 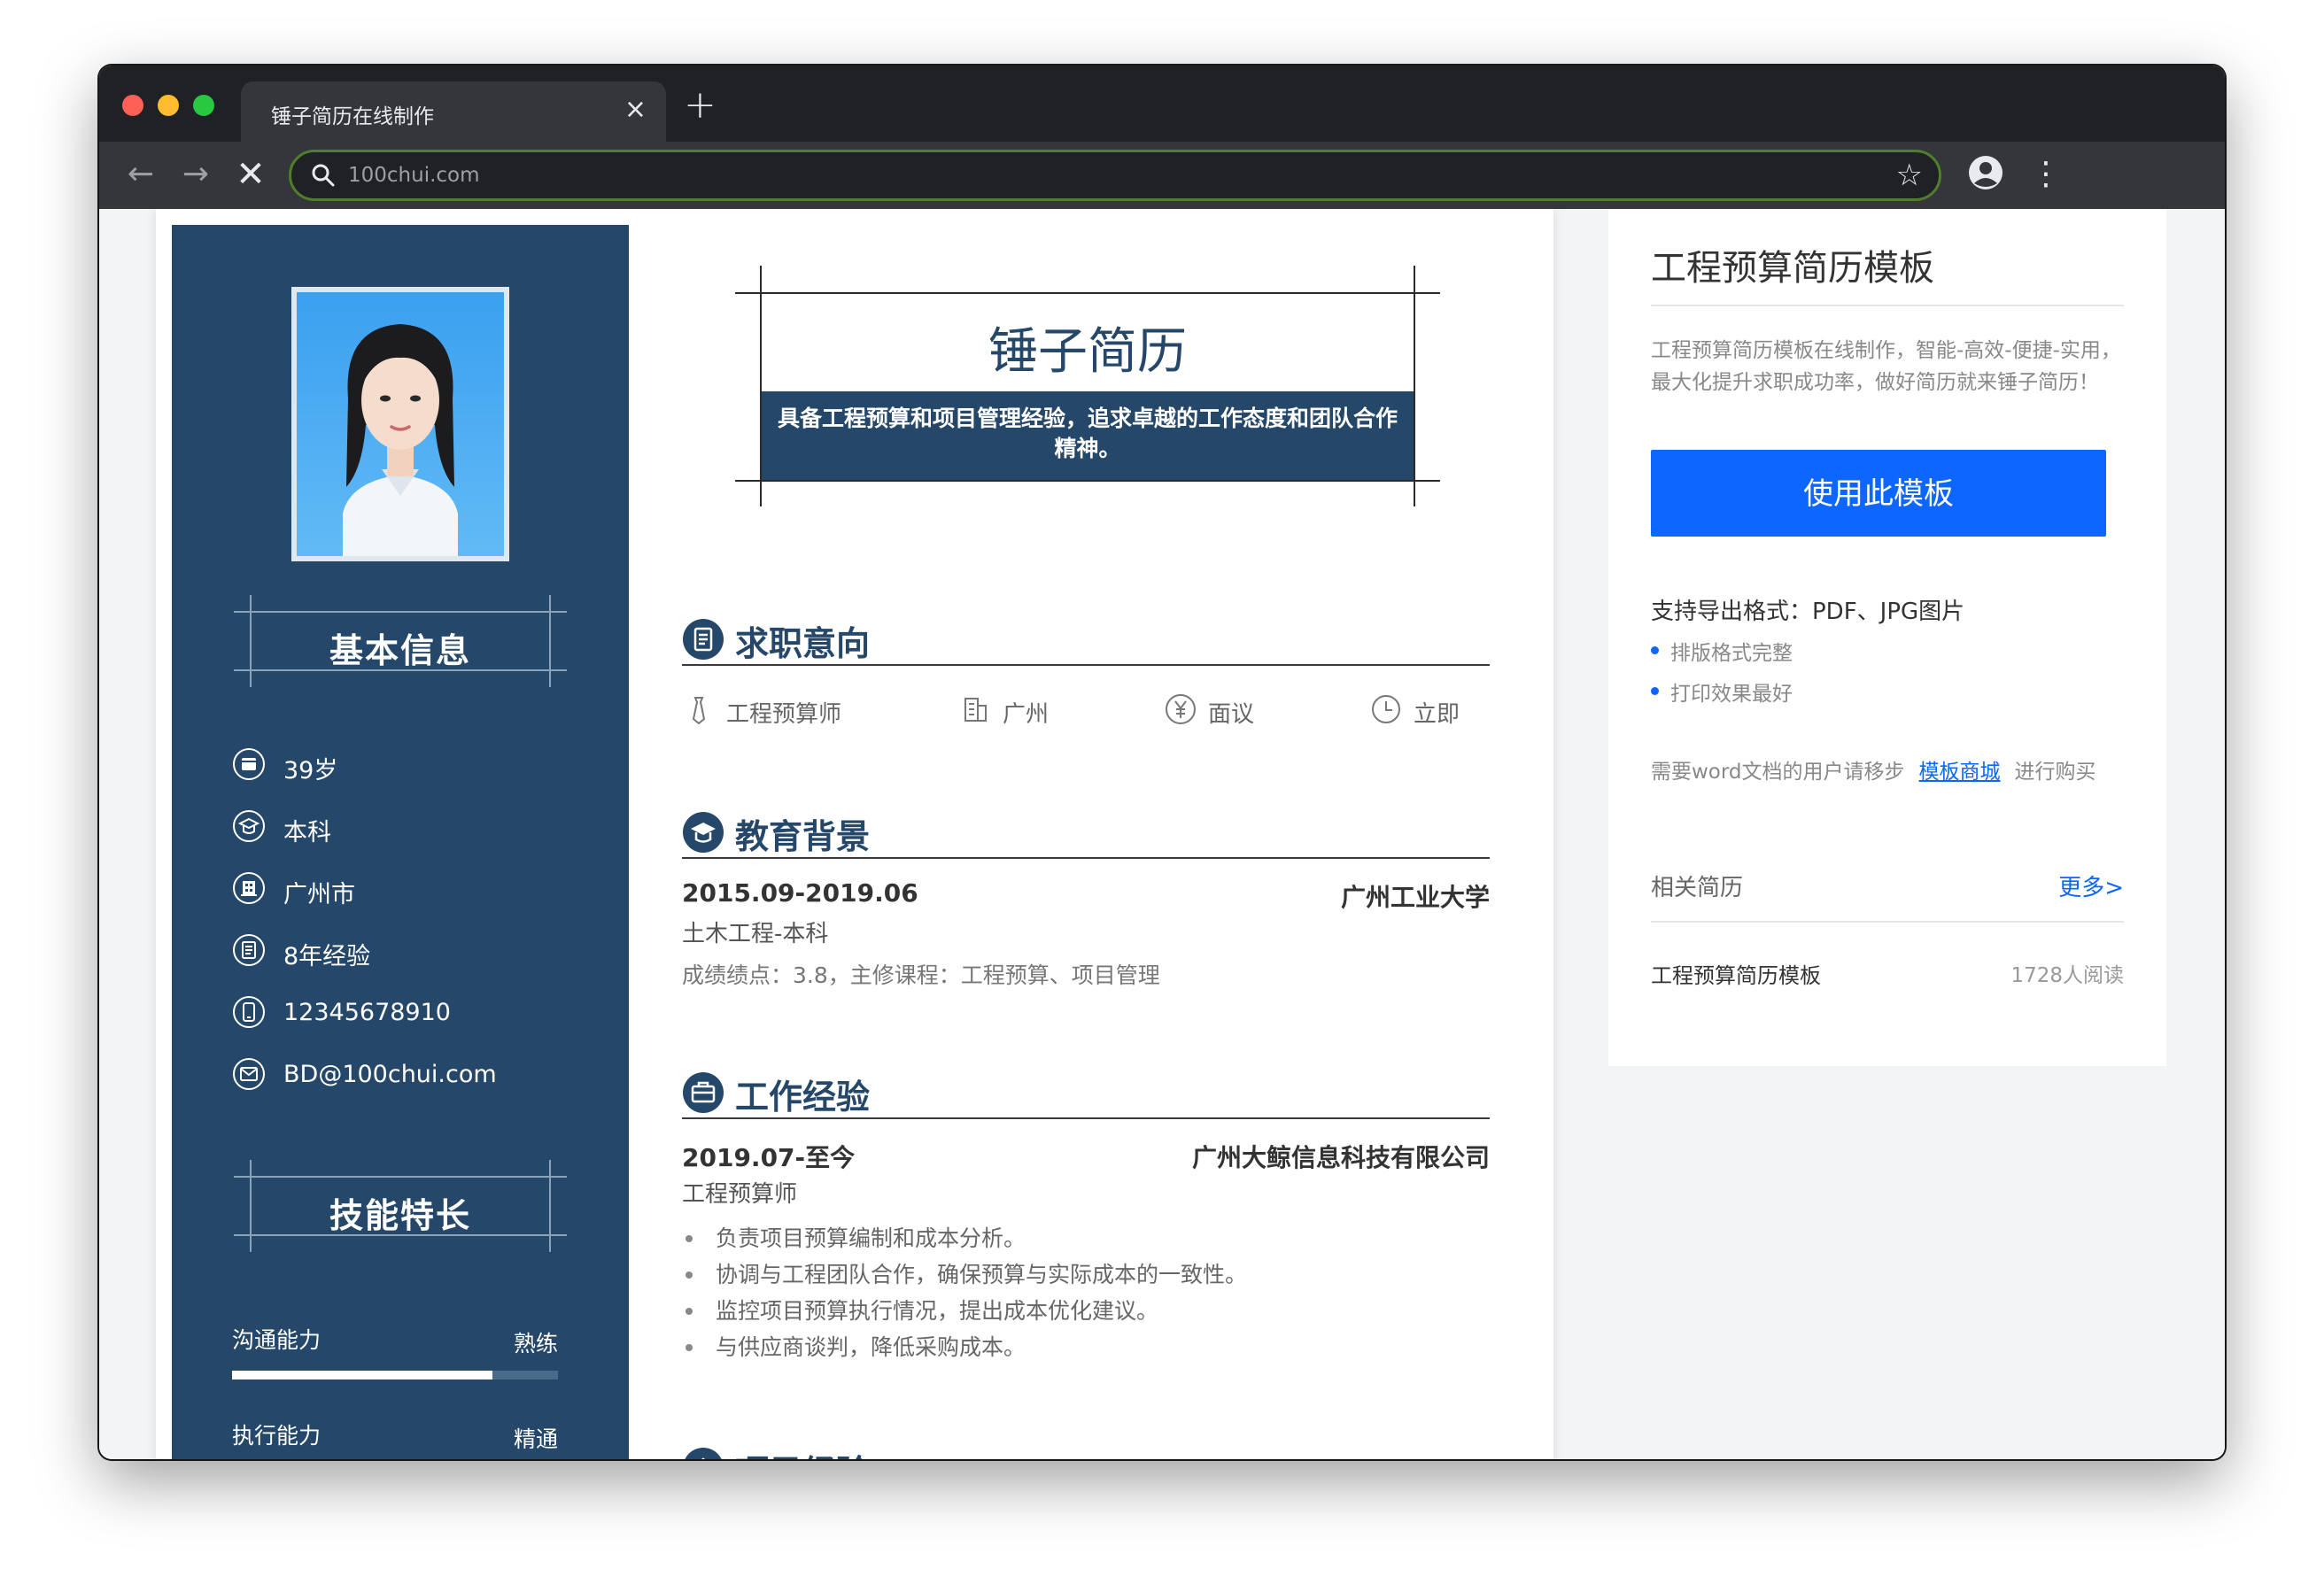 I want to click on section-title: 教育背景, so click(x=803, y=836).